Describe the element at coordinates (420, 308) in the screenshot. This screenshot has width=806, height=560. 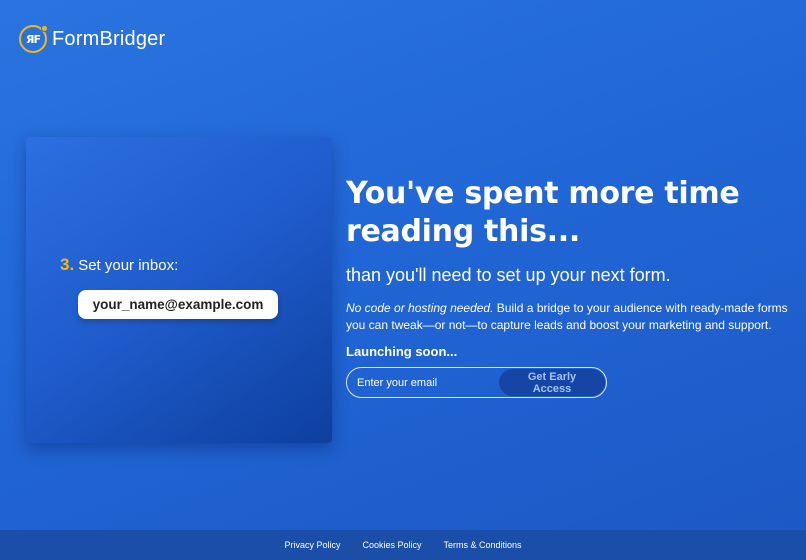
I see `desc-italic: No code or hosting needed.` at that location.